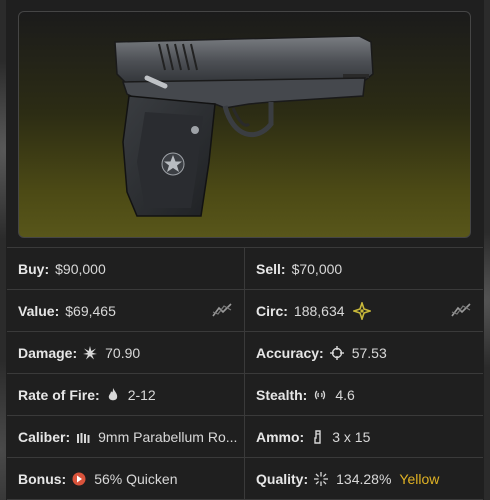 Image resolution: width=490 pixels, height=500 pixels. I want to click on circ-label: Circ:, so click(272, 310).